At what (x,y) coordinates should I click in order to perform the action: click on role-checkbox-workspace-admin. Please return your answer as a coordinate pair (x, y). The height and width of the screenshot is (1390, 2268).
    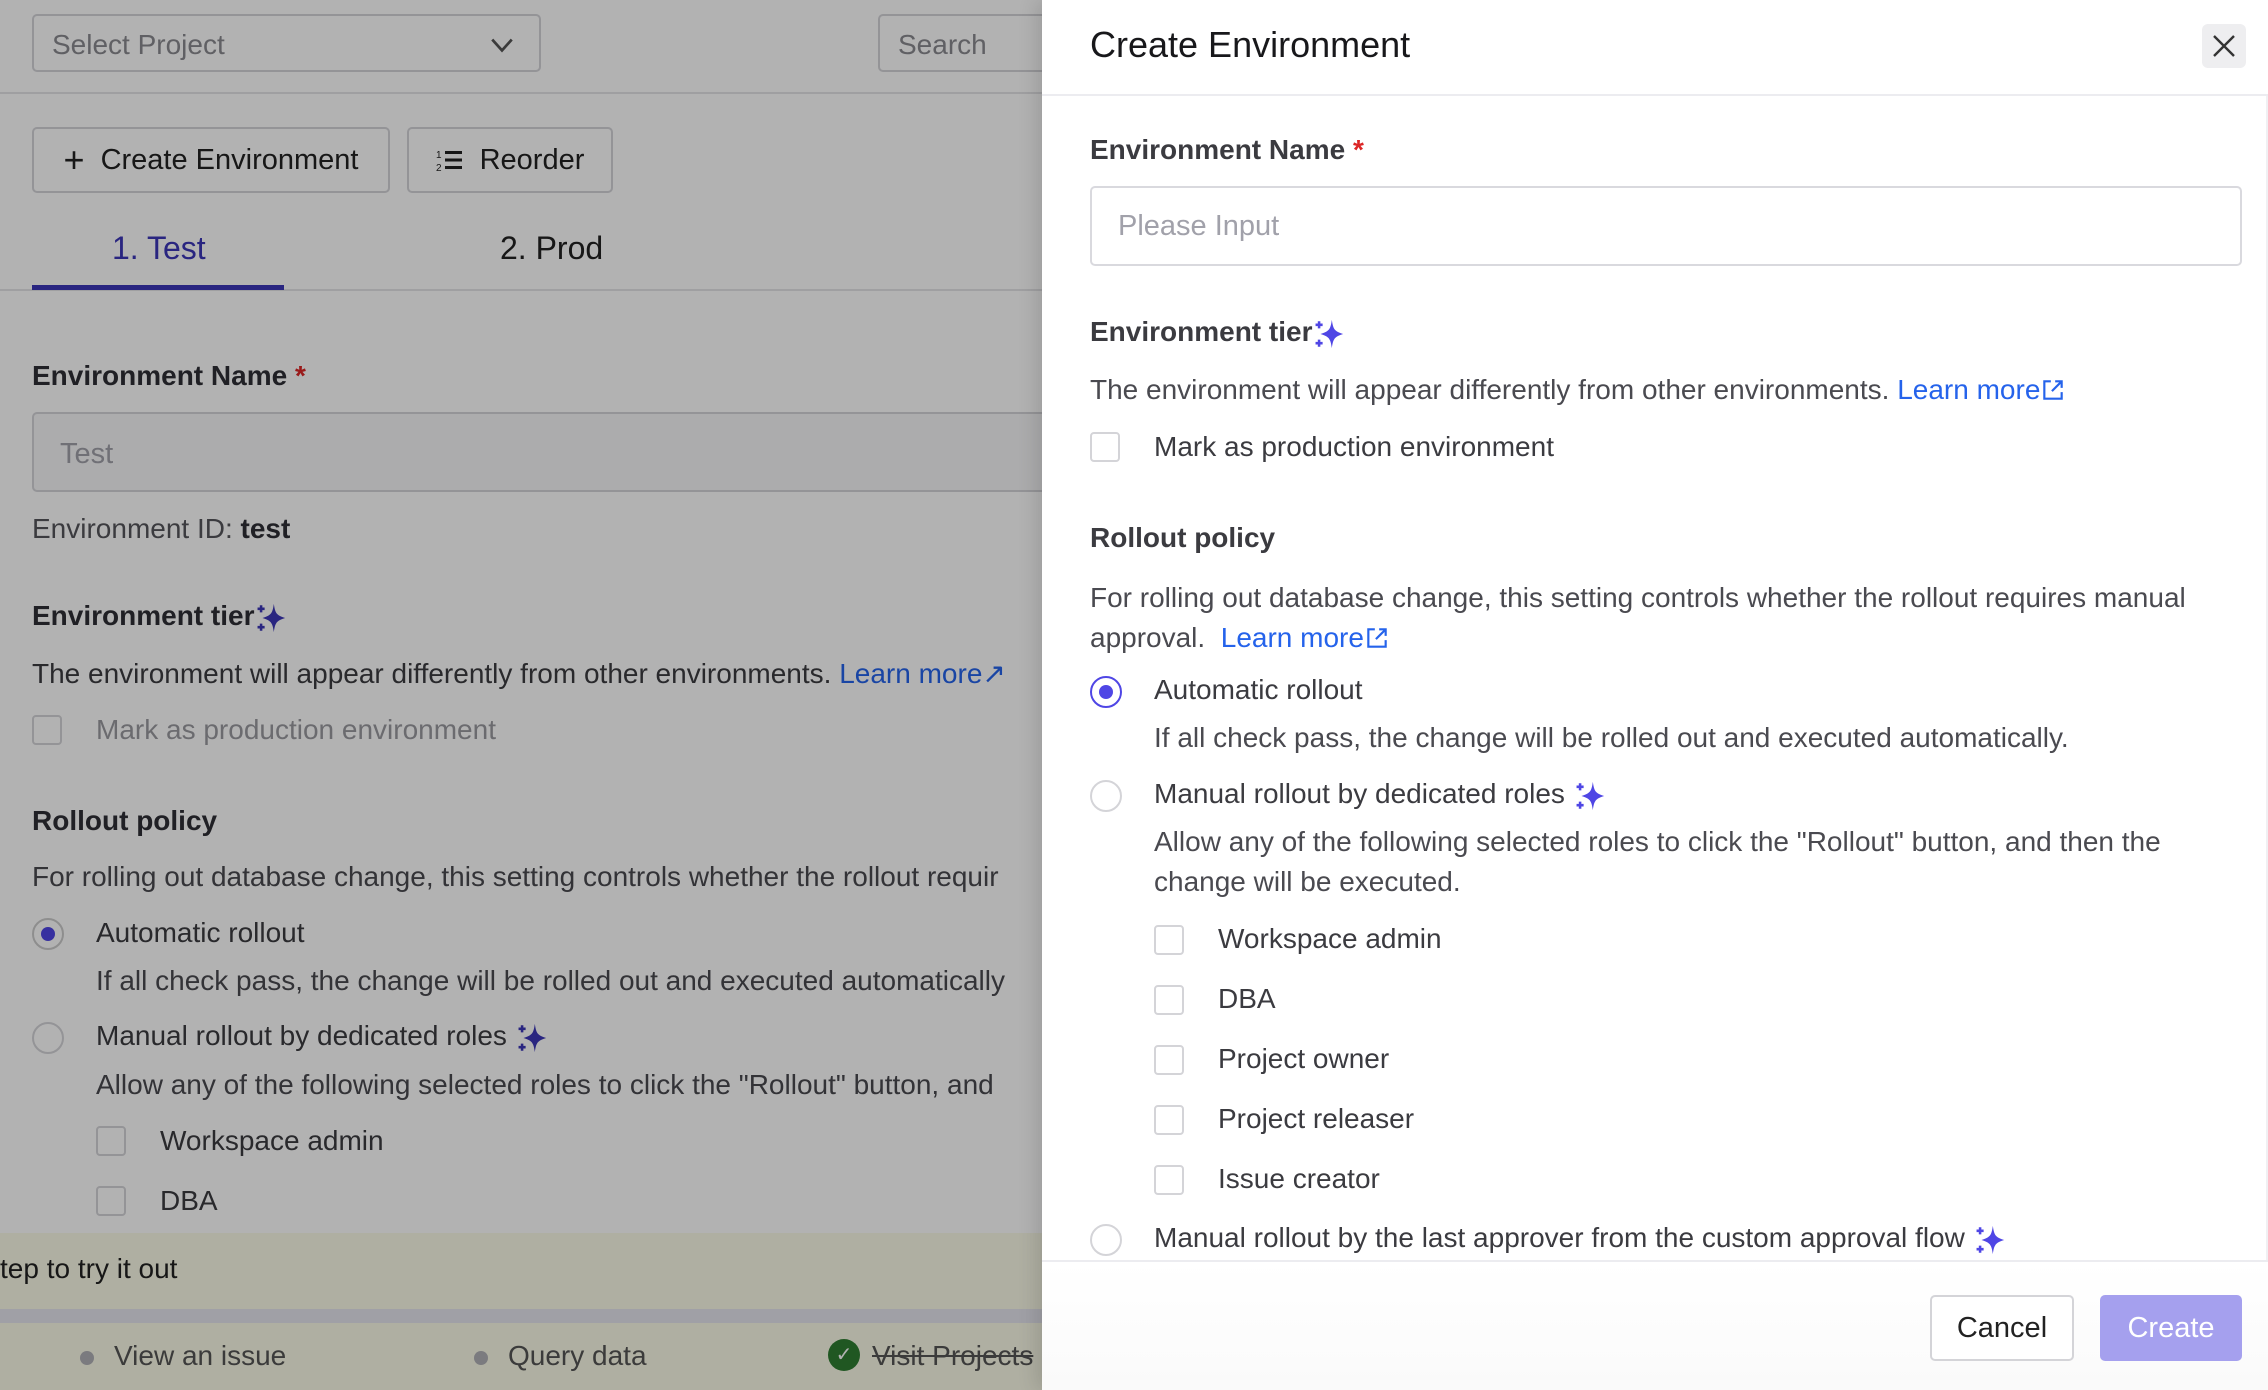
    Looking at the image, I should click on (1169, 940).